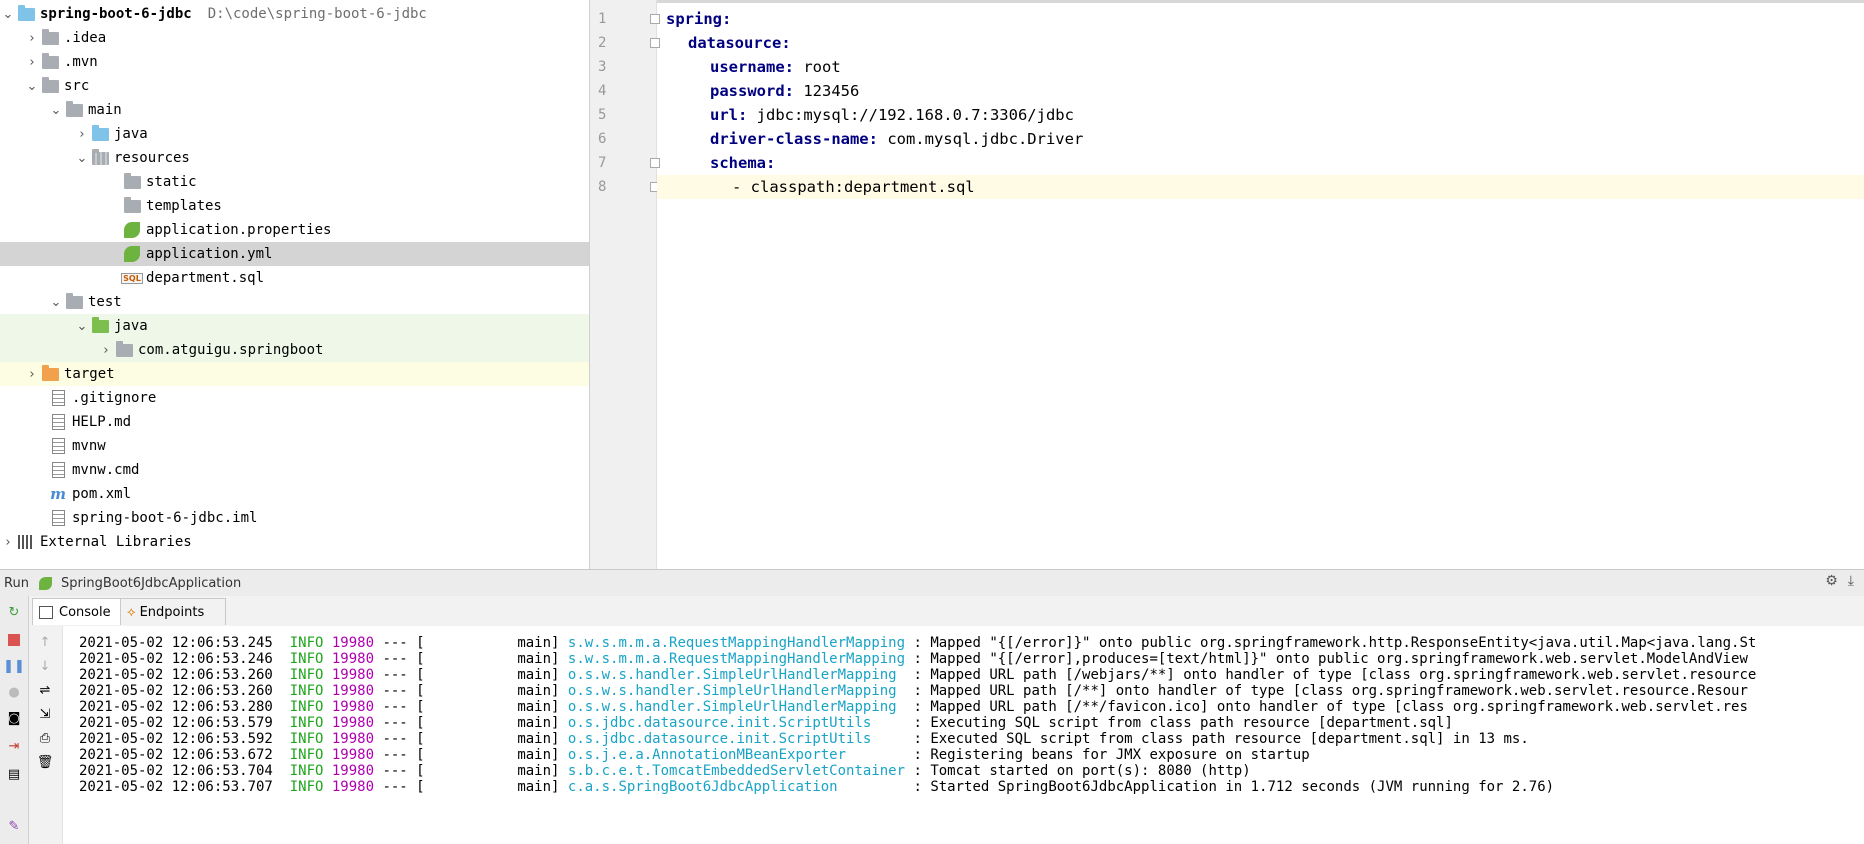 This screenshot has height=844, width=1864. I want to click on tree-node-mvn: › .mvn, so click(294, 62).